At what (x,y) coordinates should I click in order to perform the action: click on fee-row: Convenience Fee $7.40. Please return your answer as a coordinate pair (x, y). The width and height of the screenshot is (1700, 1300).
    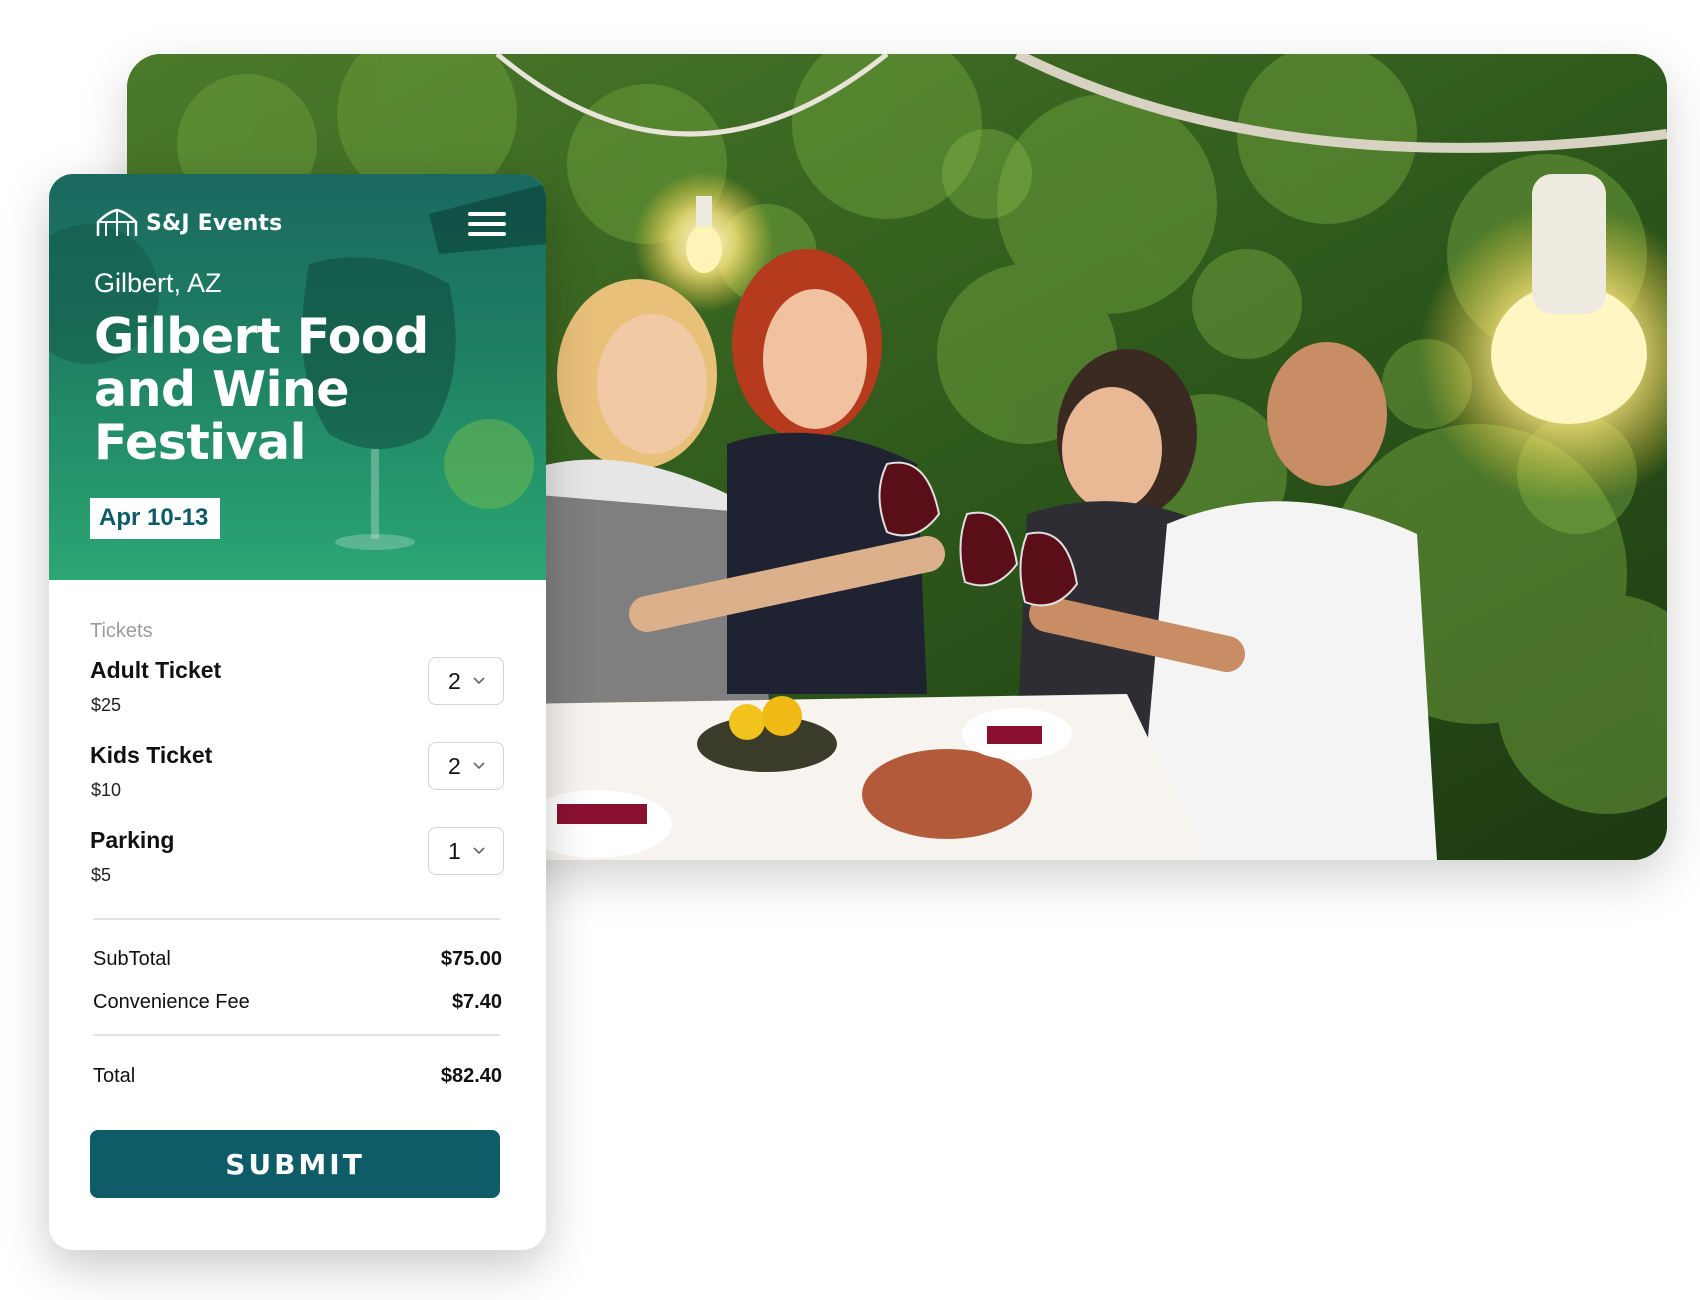
    Looking at the image, I should click on (297, 1002).